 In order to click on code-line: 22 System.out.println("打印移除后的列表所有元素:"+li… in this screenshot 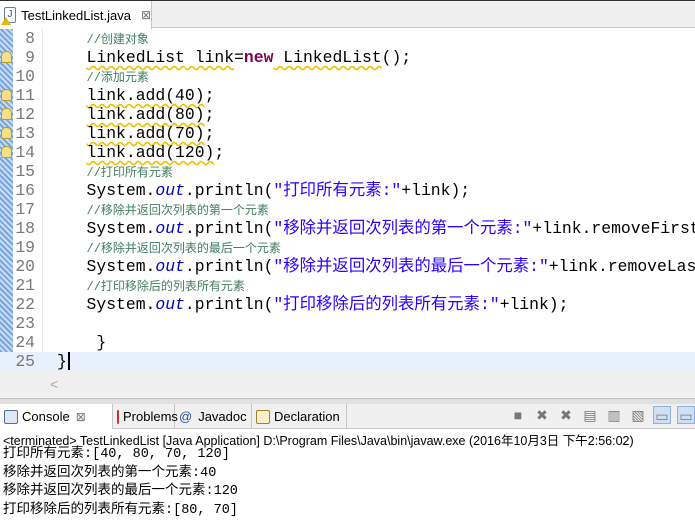, I will do `click(347, 304)`.